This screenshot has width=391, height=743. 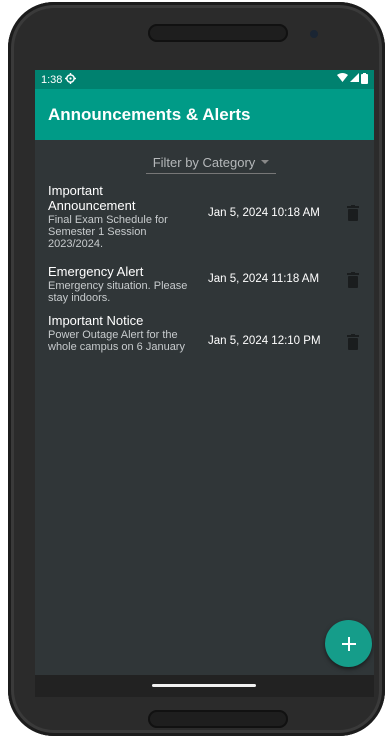 I want to click on announcement-date: Jan 5, 2024 12:10 PM, so click(x=264, y=341).